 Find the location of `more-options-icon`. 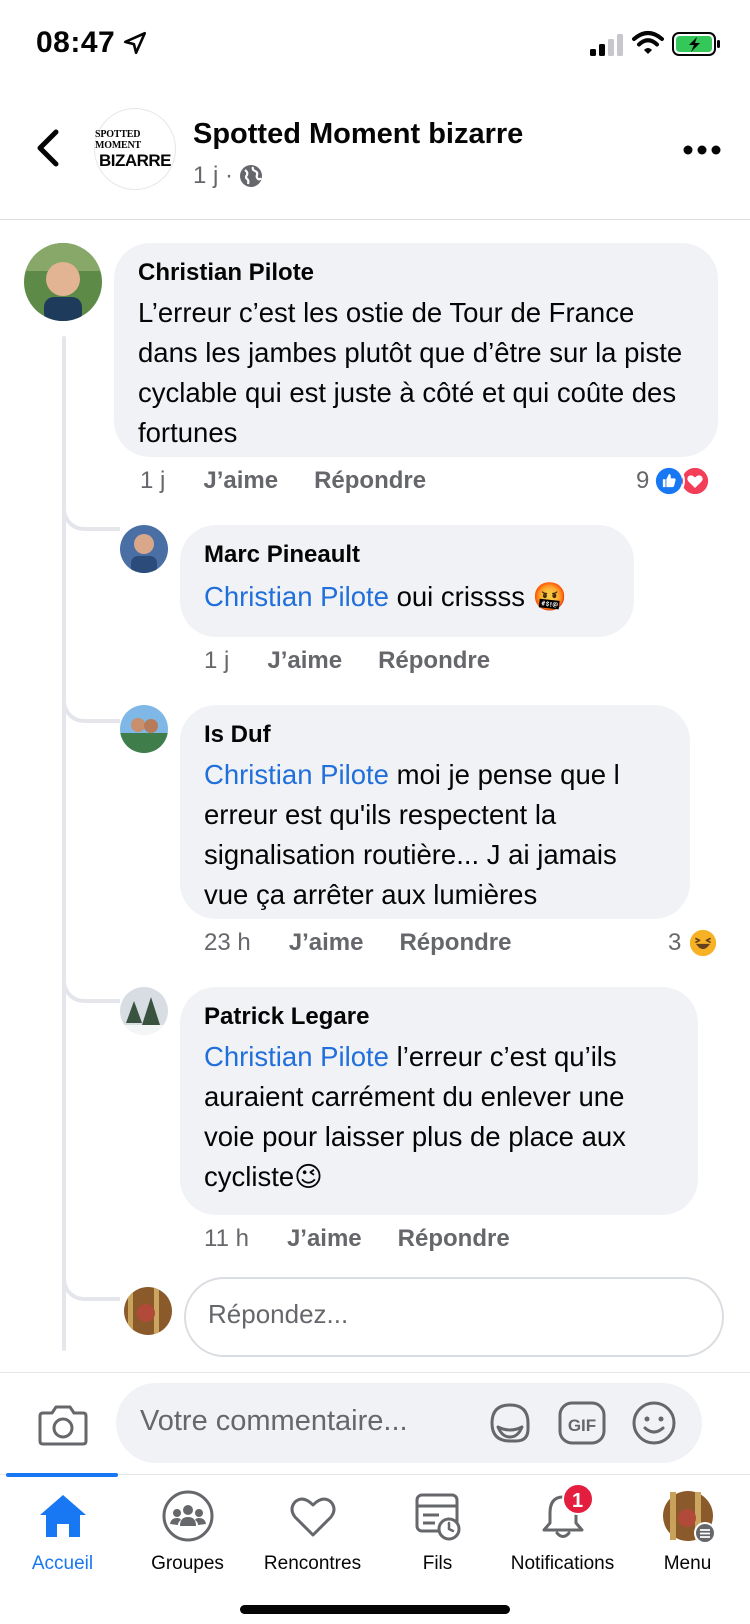

more-options-icon is located at coordinates (702, 150).